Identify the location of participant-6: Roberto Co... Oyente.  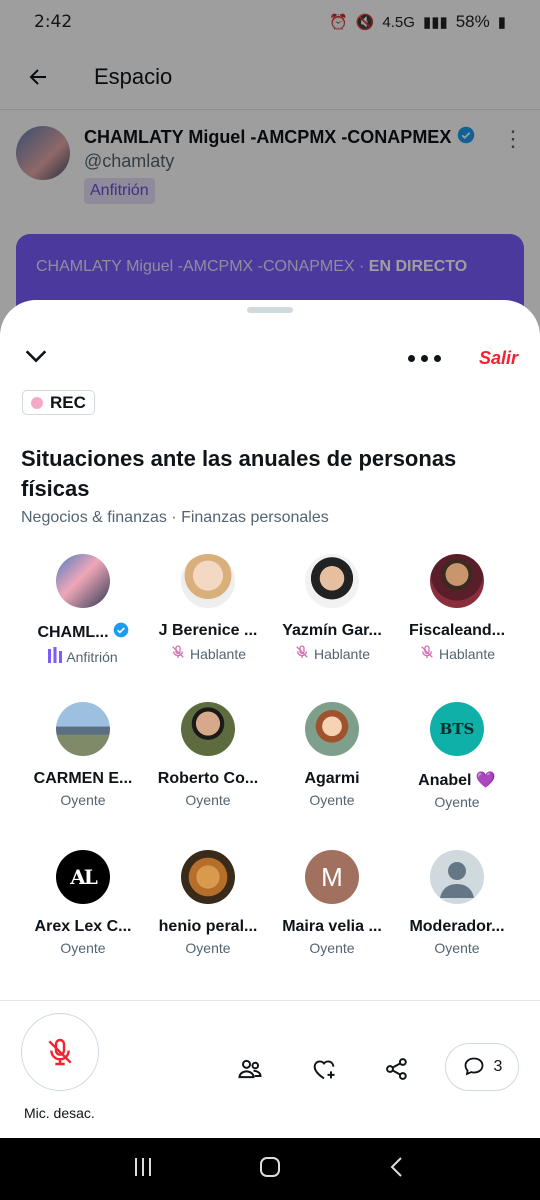
(208, 755).